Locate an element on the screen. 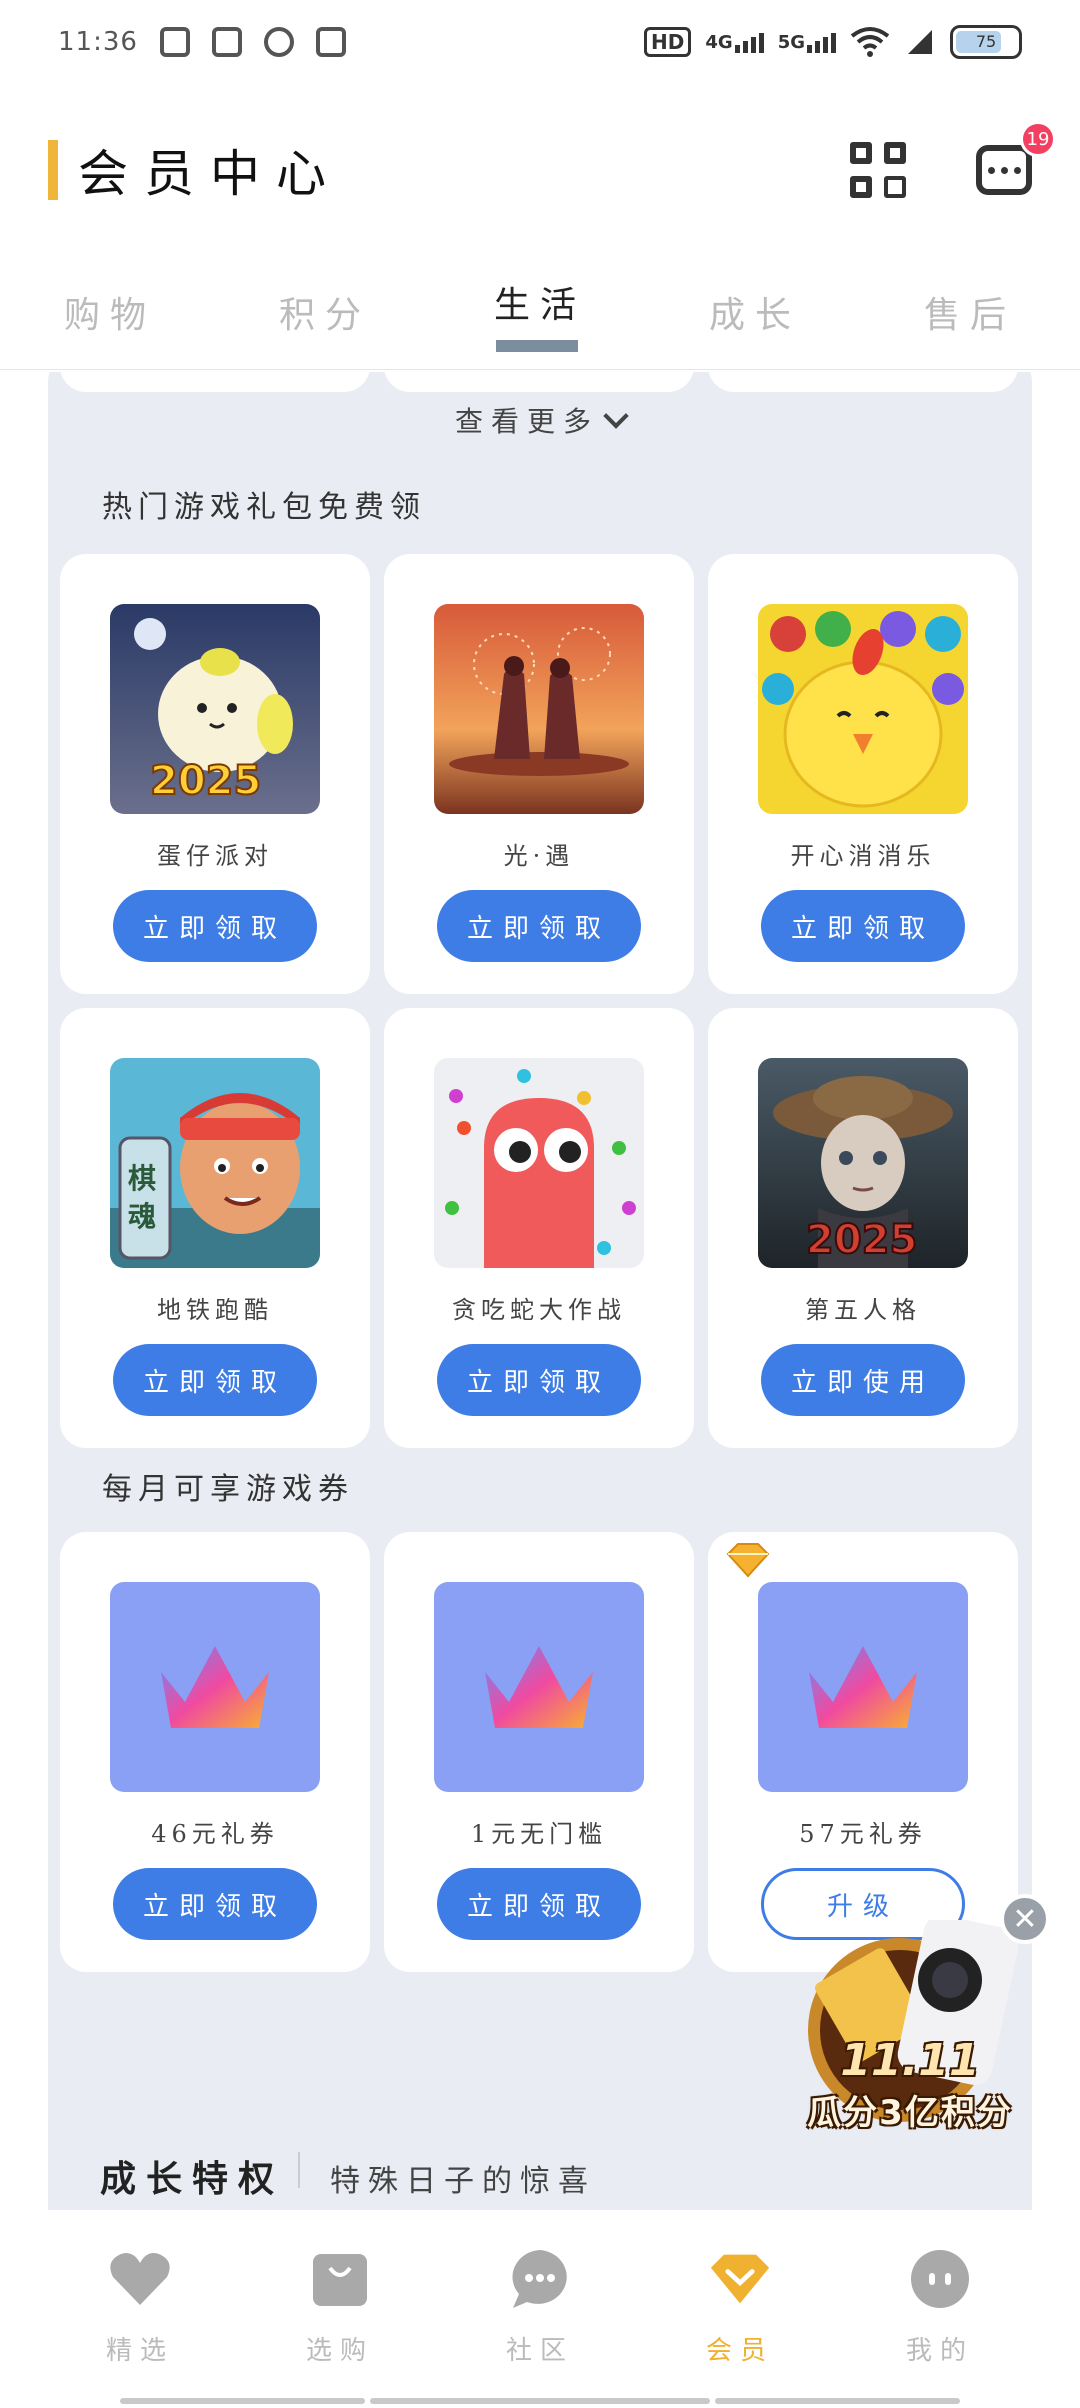 This screenshot has height=2408, width=1080. coupon-name: 1元无门槛 is located at coordinates (539, 1834).